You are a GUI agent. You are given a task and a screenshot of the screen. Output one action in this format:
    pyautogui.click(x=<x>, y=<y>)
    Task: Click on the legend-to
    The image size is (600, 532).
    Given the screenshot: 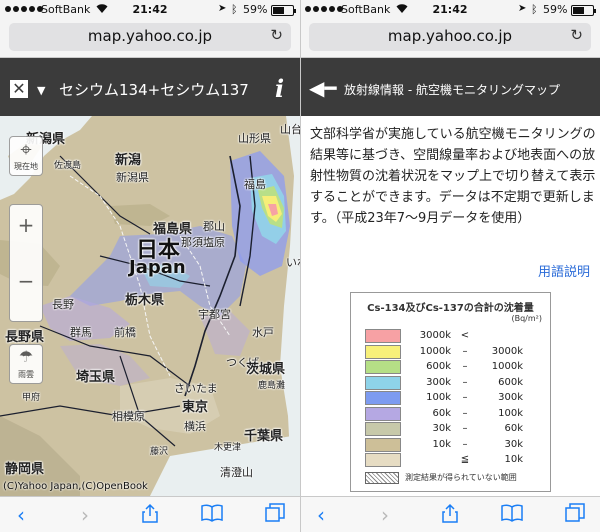 What is the action you would take?
    pyautogui.click(x=501, y=335)
    